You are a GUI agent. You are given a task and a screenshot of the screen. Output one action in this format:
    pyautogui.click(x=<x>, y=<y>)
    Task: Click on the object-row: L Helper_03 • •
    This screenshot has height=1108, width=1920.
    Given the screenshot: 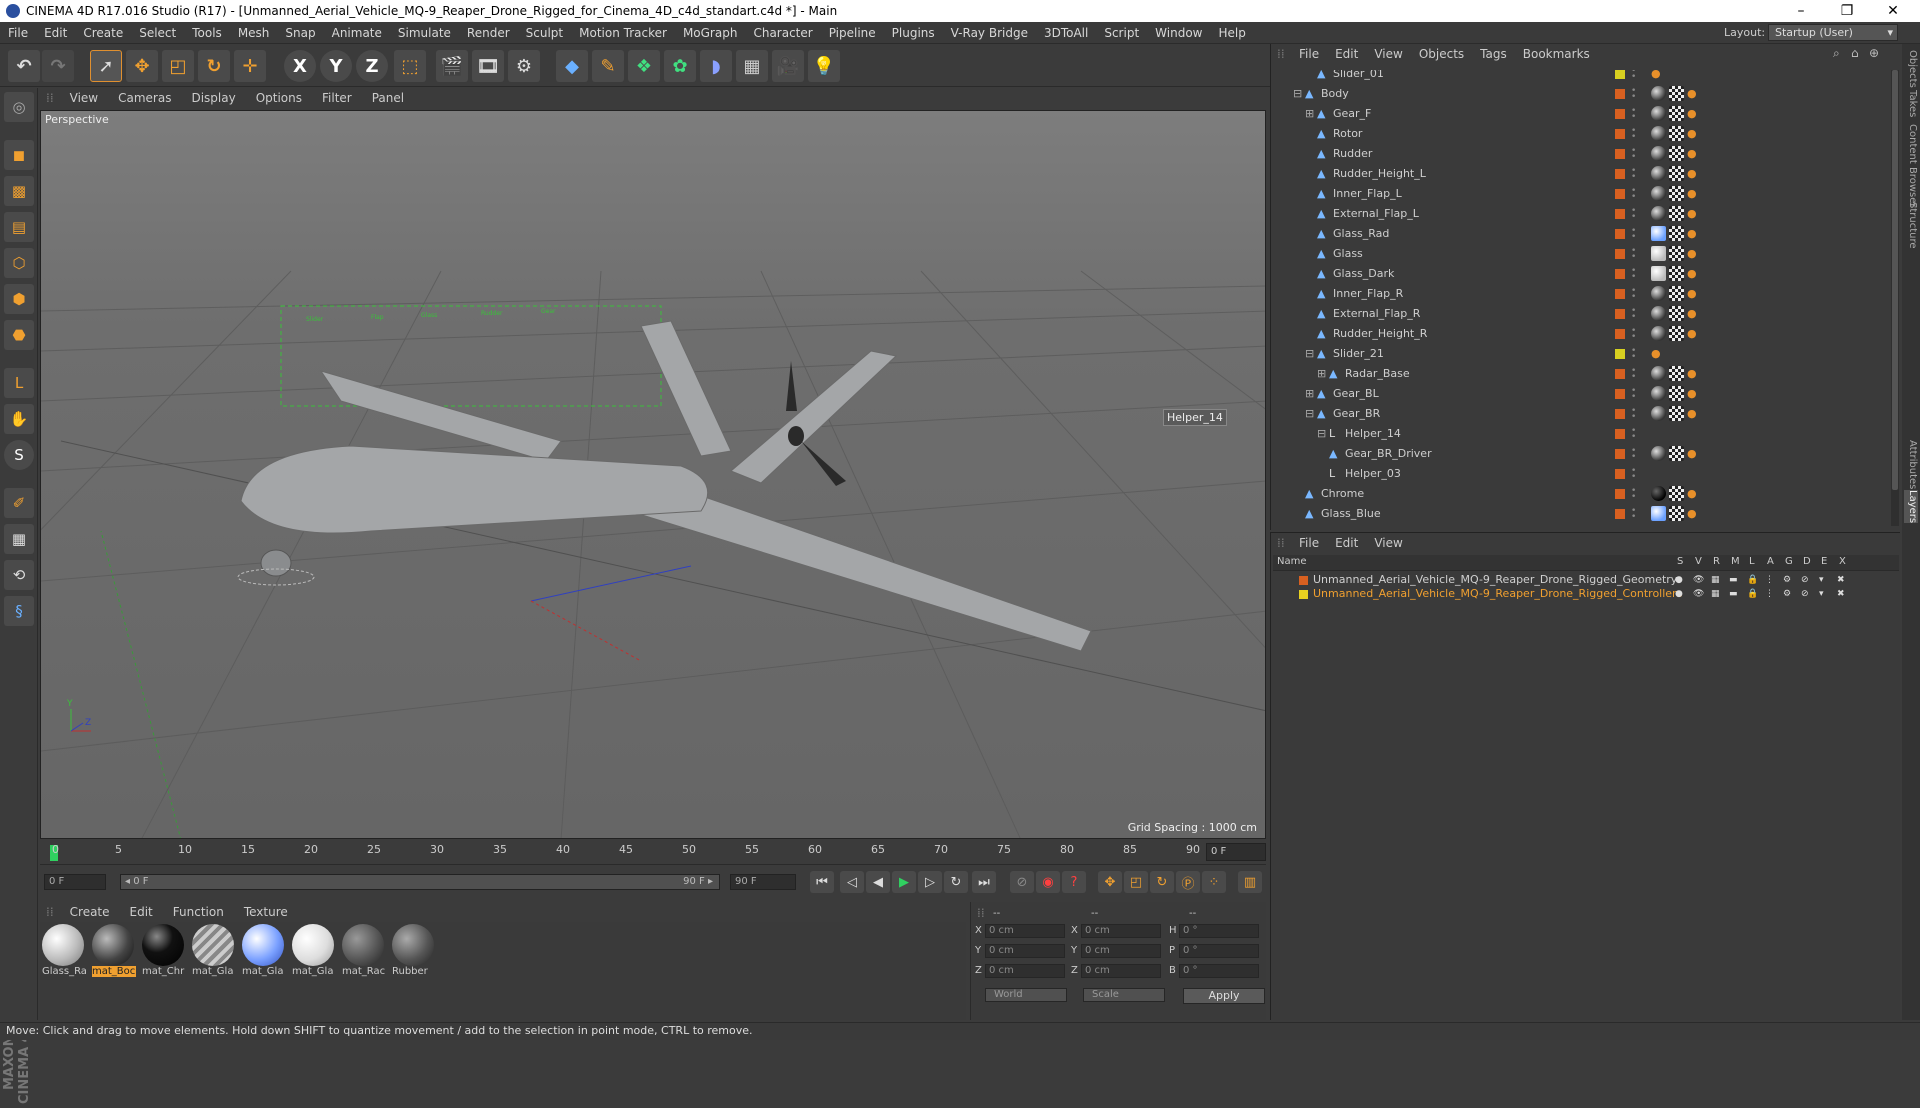 What is the action you would take?
    pyautogui.click(x=1581, y=474)
    